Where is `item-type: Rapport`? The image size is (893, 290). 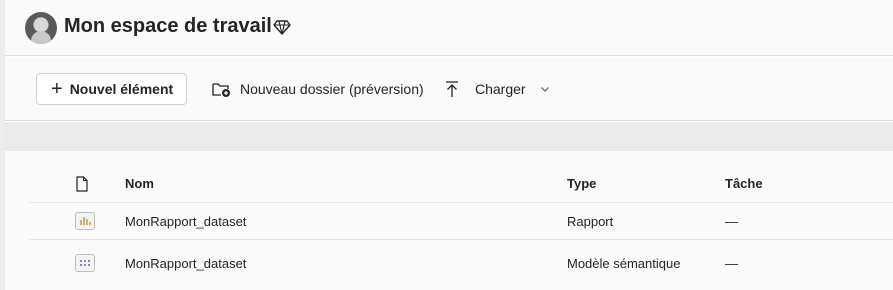 item-type: Rapport is located at coordinates (590, 221).